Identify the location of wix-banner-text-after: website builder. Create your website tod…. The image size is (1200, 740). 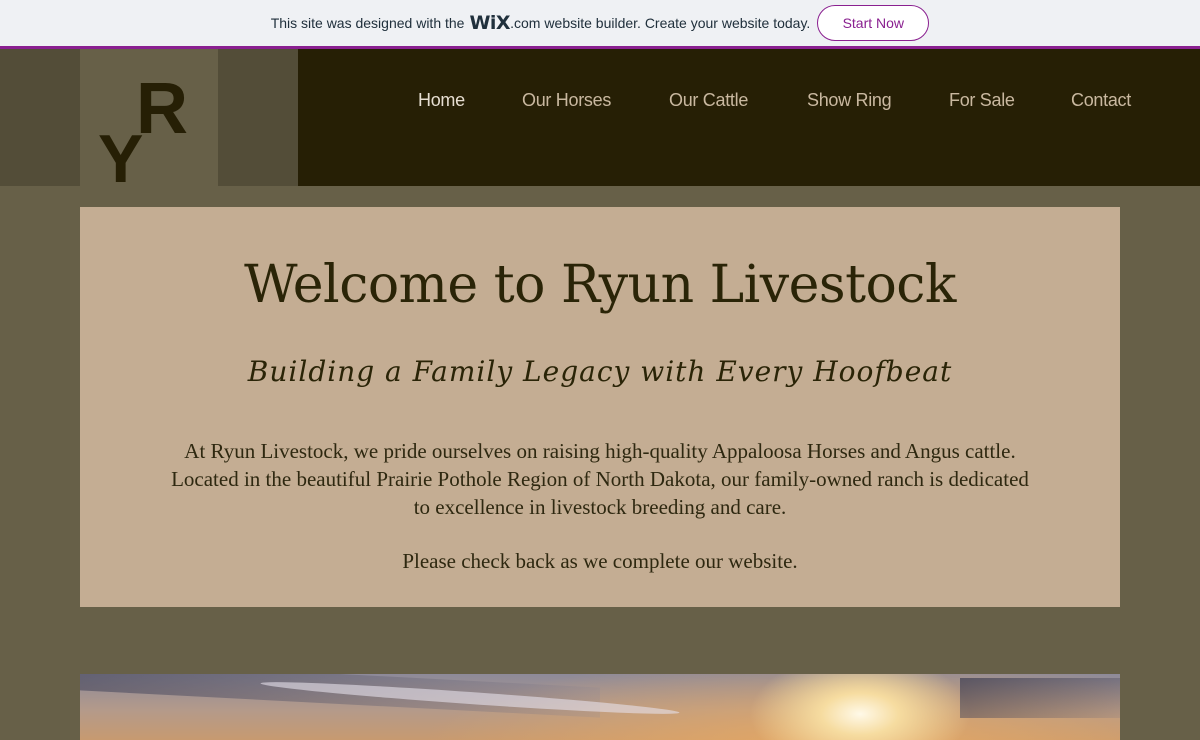
(677, 23).